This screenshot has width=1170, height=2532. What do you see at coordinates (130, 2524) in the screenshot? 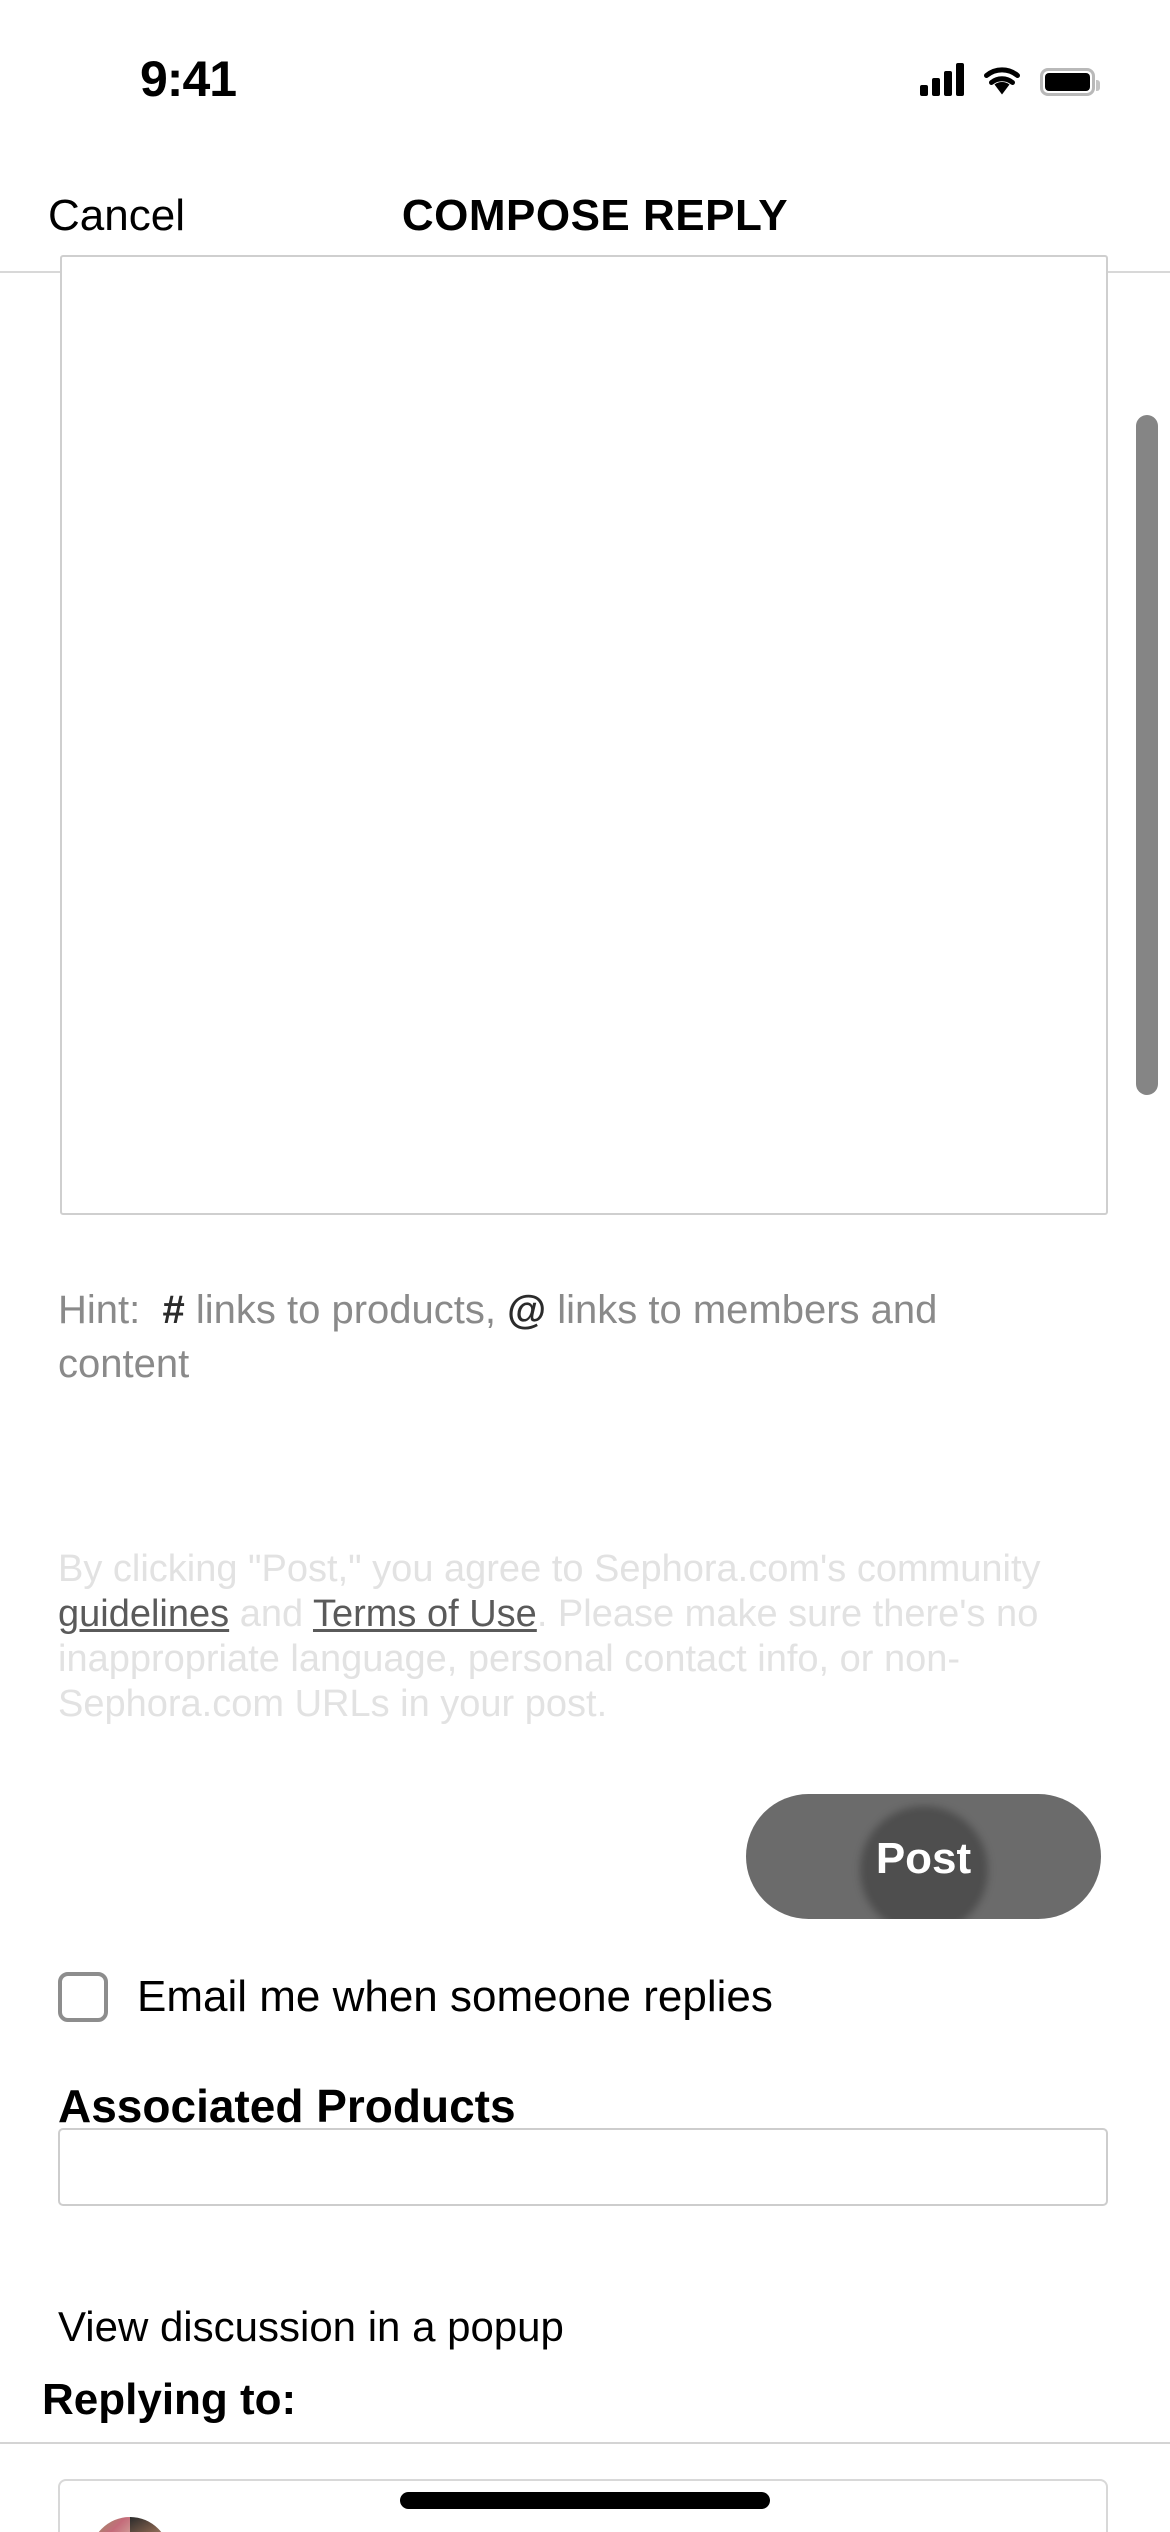
I see `avatar` at bounding box center [130, 2524].